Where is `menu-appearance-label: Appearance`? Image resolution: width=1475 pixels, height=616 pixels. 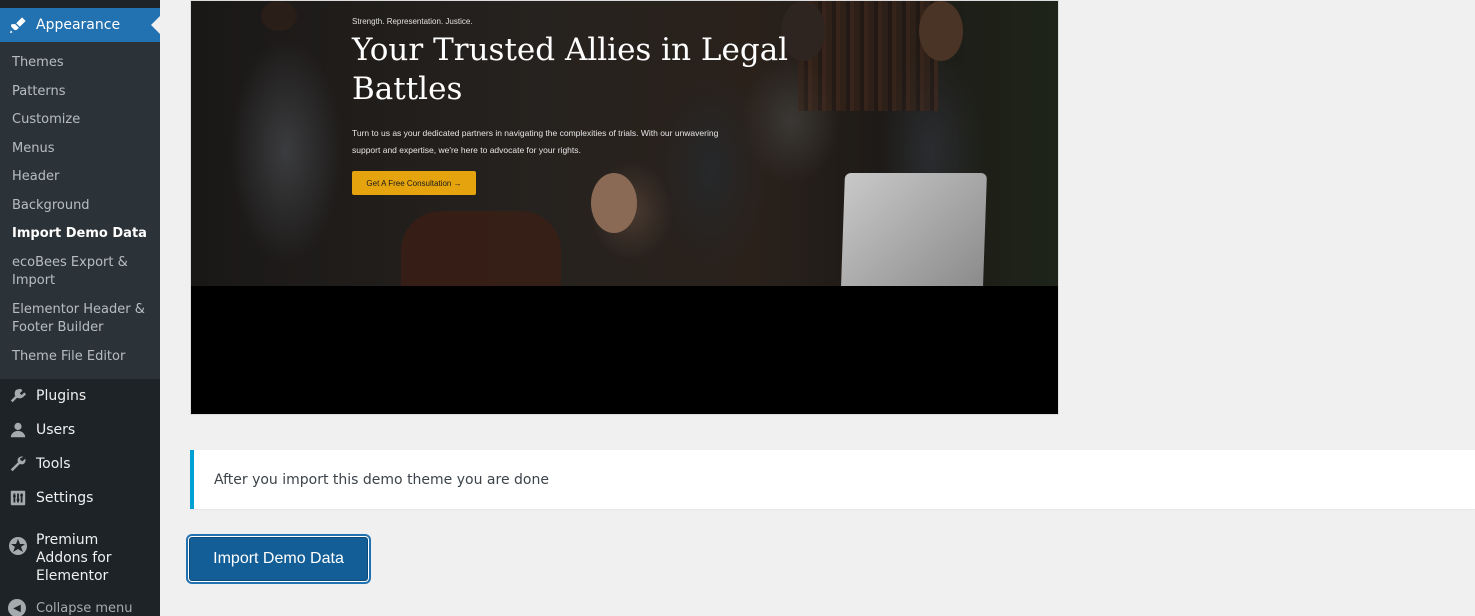 menu-appearance-label: Appearance is located at coordinates (78, 25).